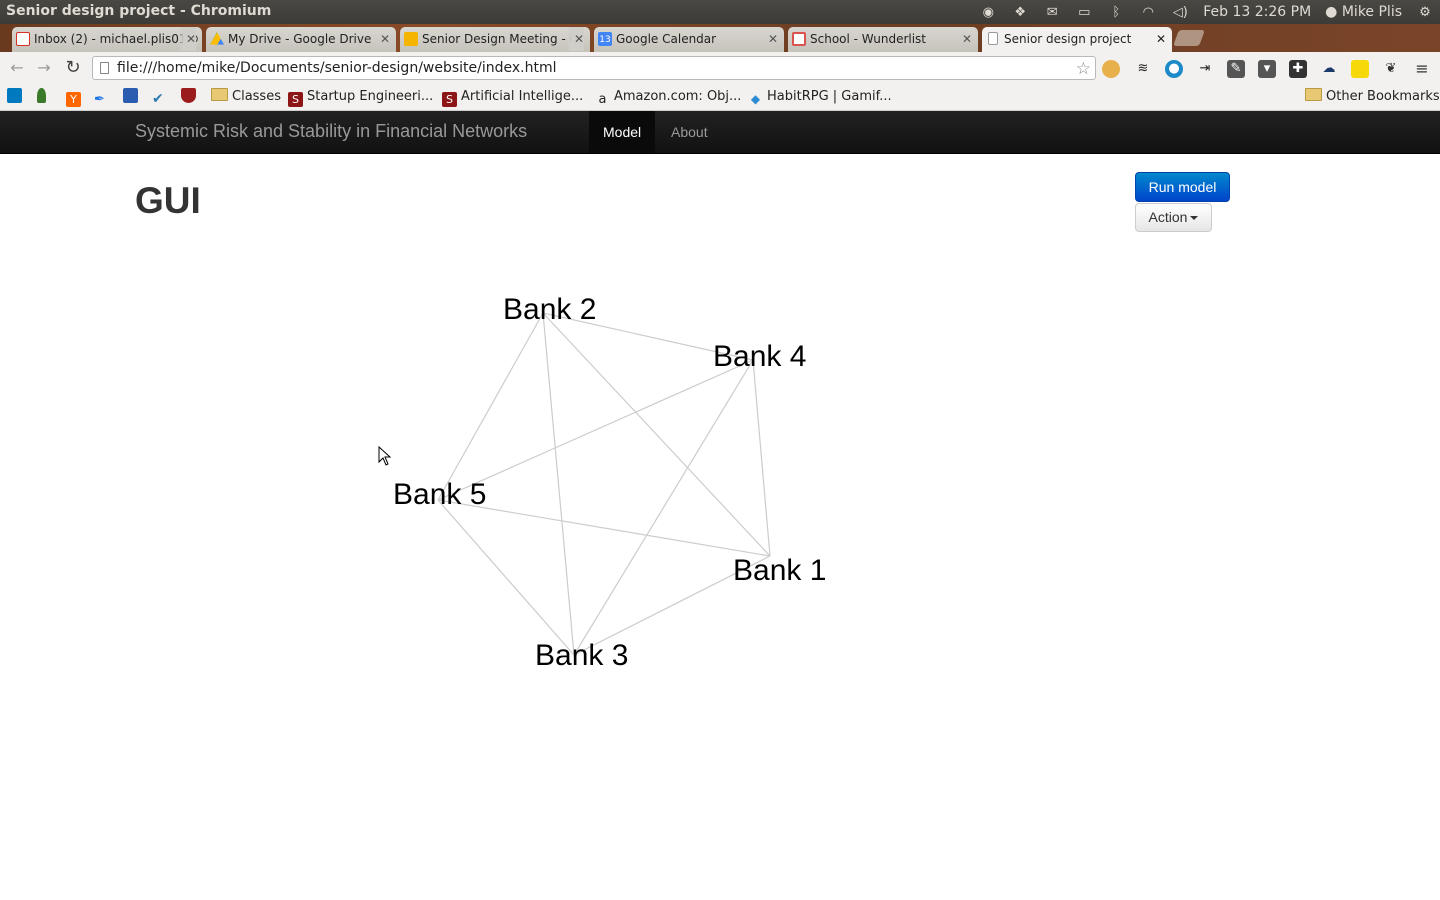 This screenshot has height=900, width=1440. Describe the element at coordinates (385, 456) in the screenshot. I see `mouse-cursor-icon` at that location.